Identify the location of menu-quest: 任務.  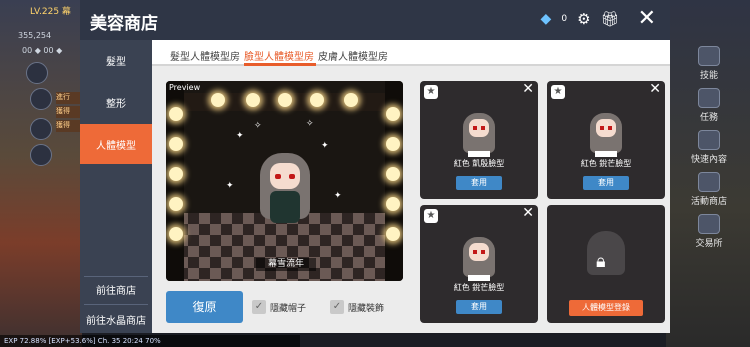
(709, 105).